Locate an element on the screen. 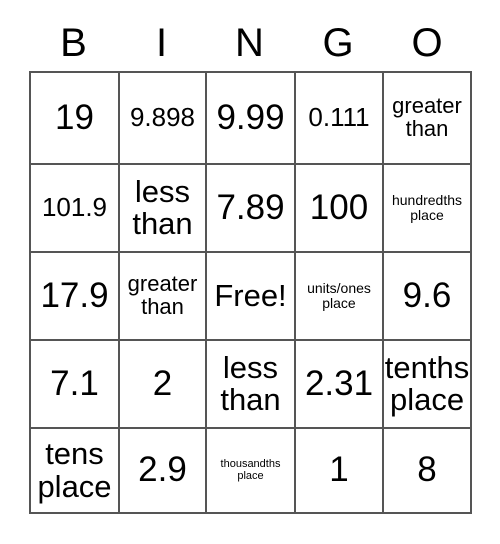 Image resolution: width=500 pixels, height=544 pixels. bingo-cell-label: 9.6 is located at coordinates (427, 295).